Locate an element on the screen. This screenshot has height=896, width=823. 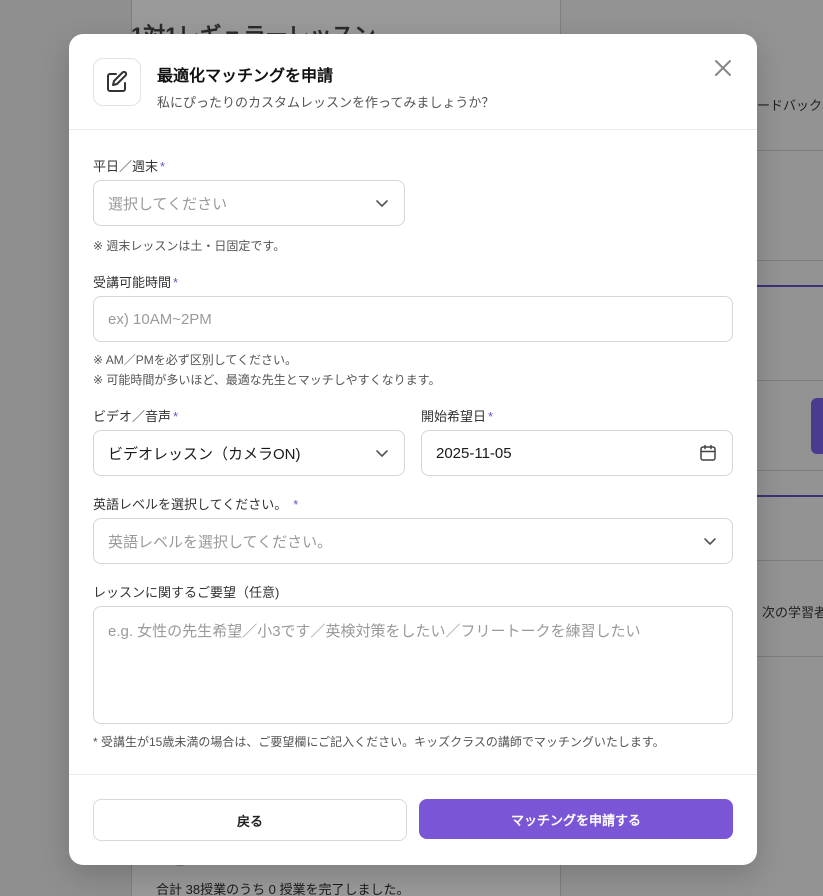
close-button is located at coordinates (723, 68).